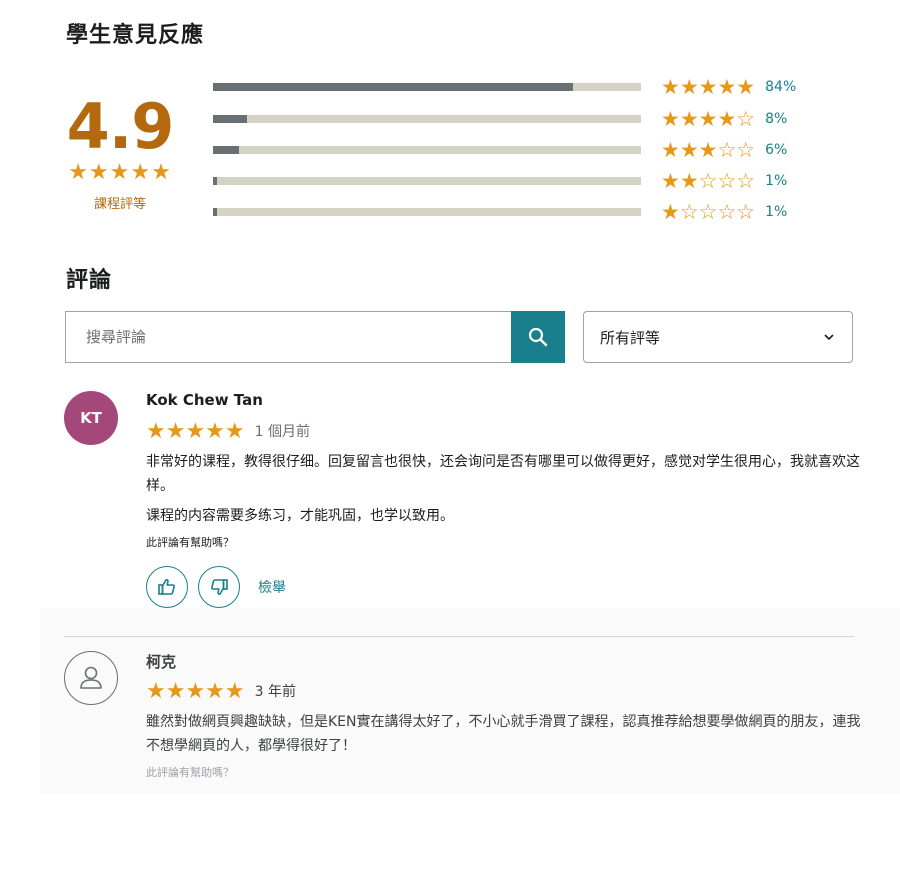  What do you see at coordinates (89, 280) in the screenshot?
I see `reviews-title: 評論` at bounding box center [89, 280].